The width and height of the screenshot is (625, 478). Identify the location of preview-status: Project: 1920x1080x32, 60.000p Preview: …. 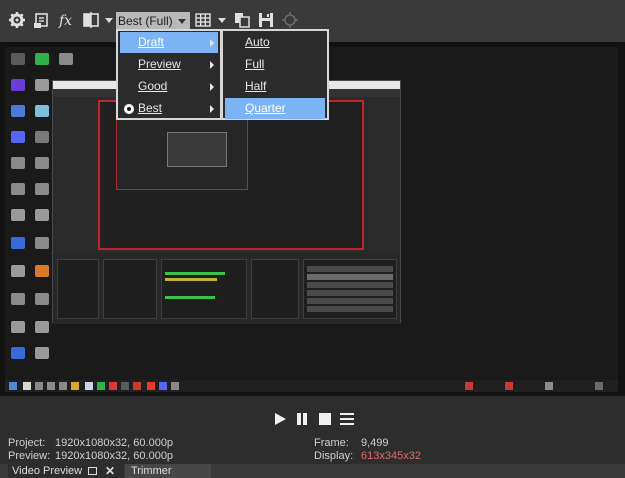
(312, 450).